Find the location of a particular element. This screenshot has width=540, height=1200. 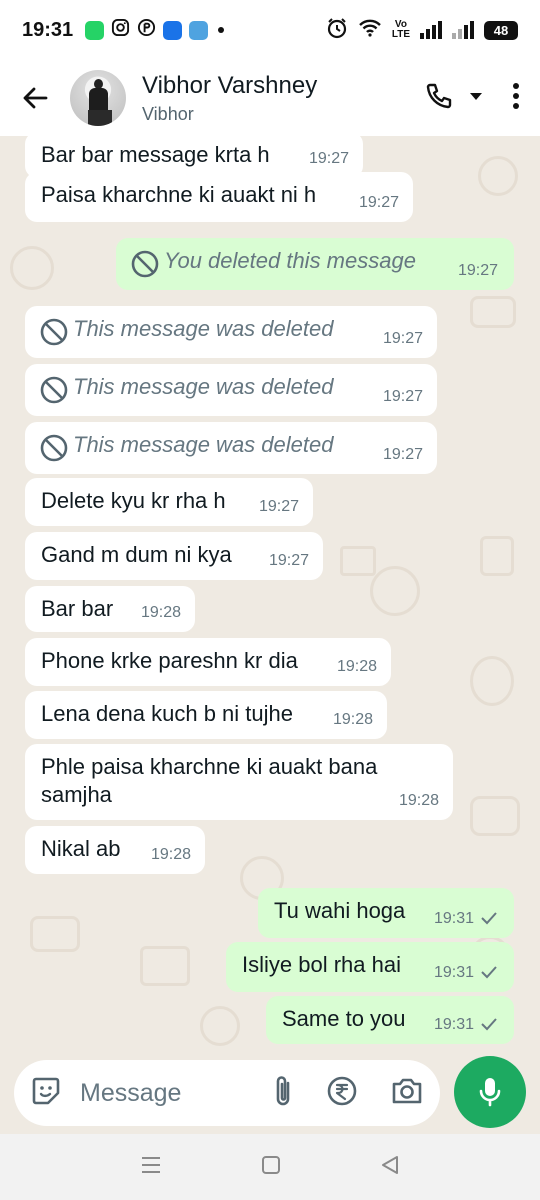

message-text: Phone krke pareshn kr dia is located at coordinates (169, 660).